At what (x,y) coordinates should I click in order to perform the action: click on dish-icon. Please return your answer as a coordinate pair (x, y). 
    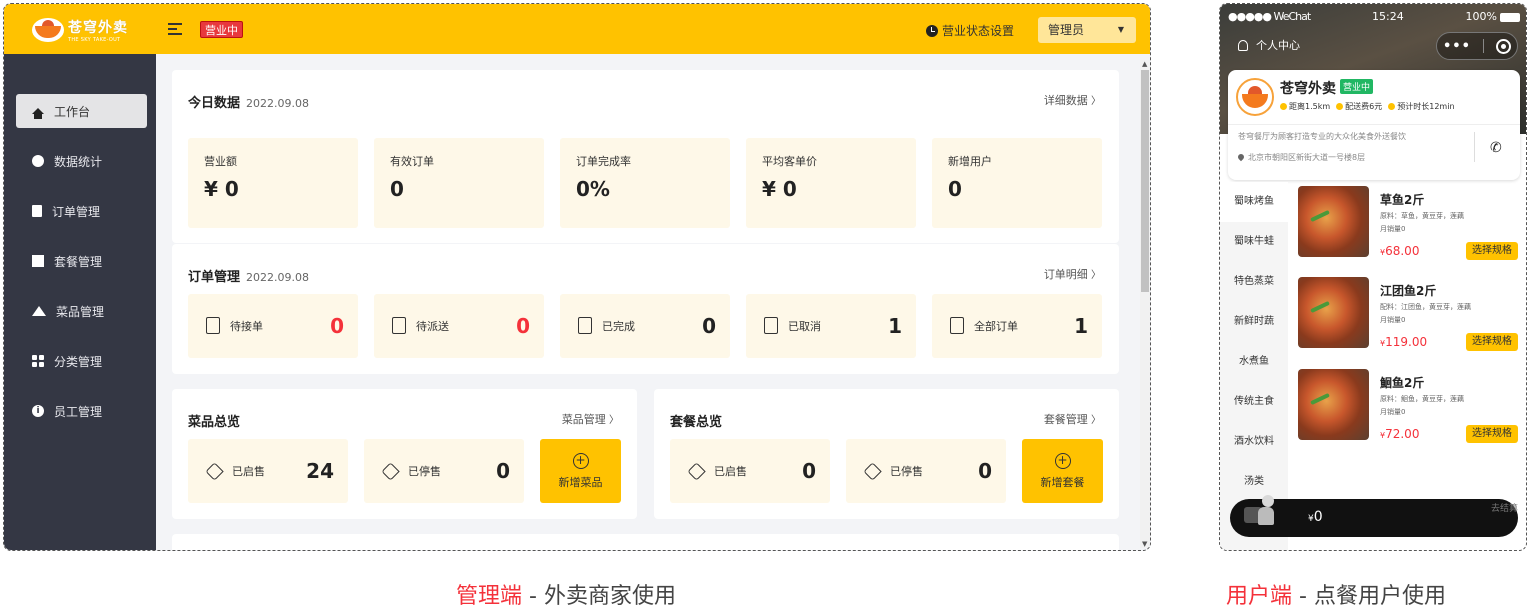
    Looking at the image, I should click on (39, 311).